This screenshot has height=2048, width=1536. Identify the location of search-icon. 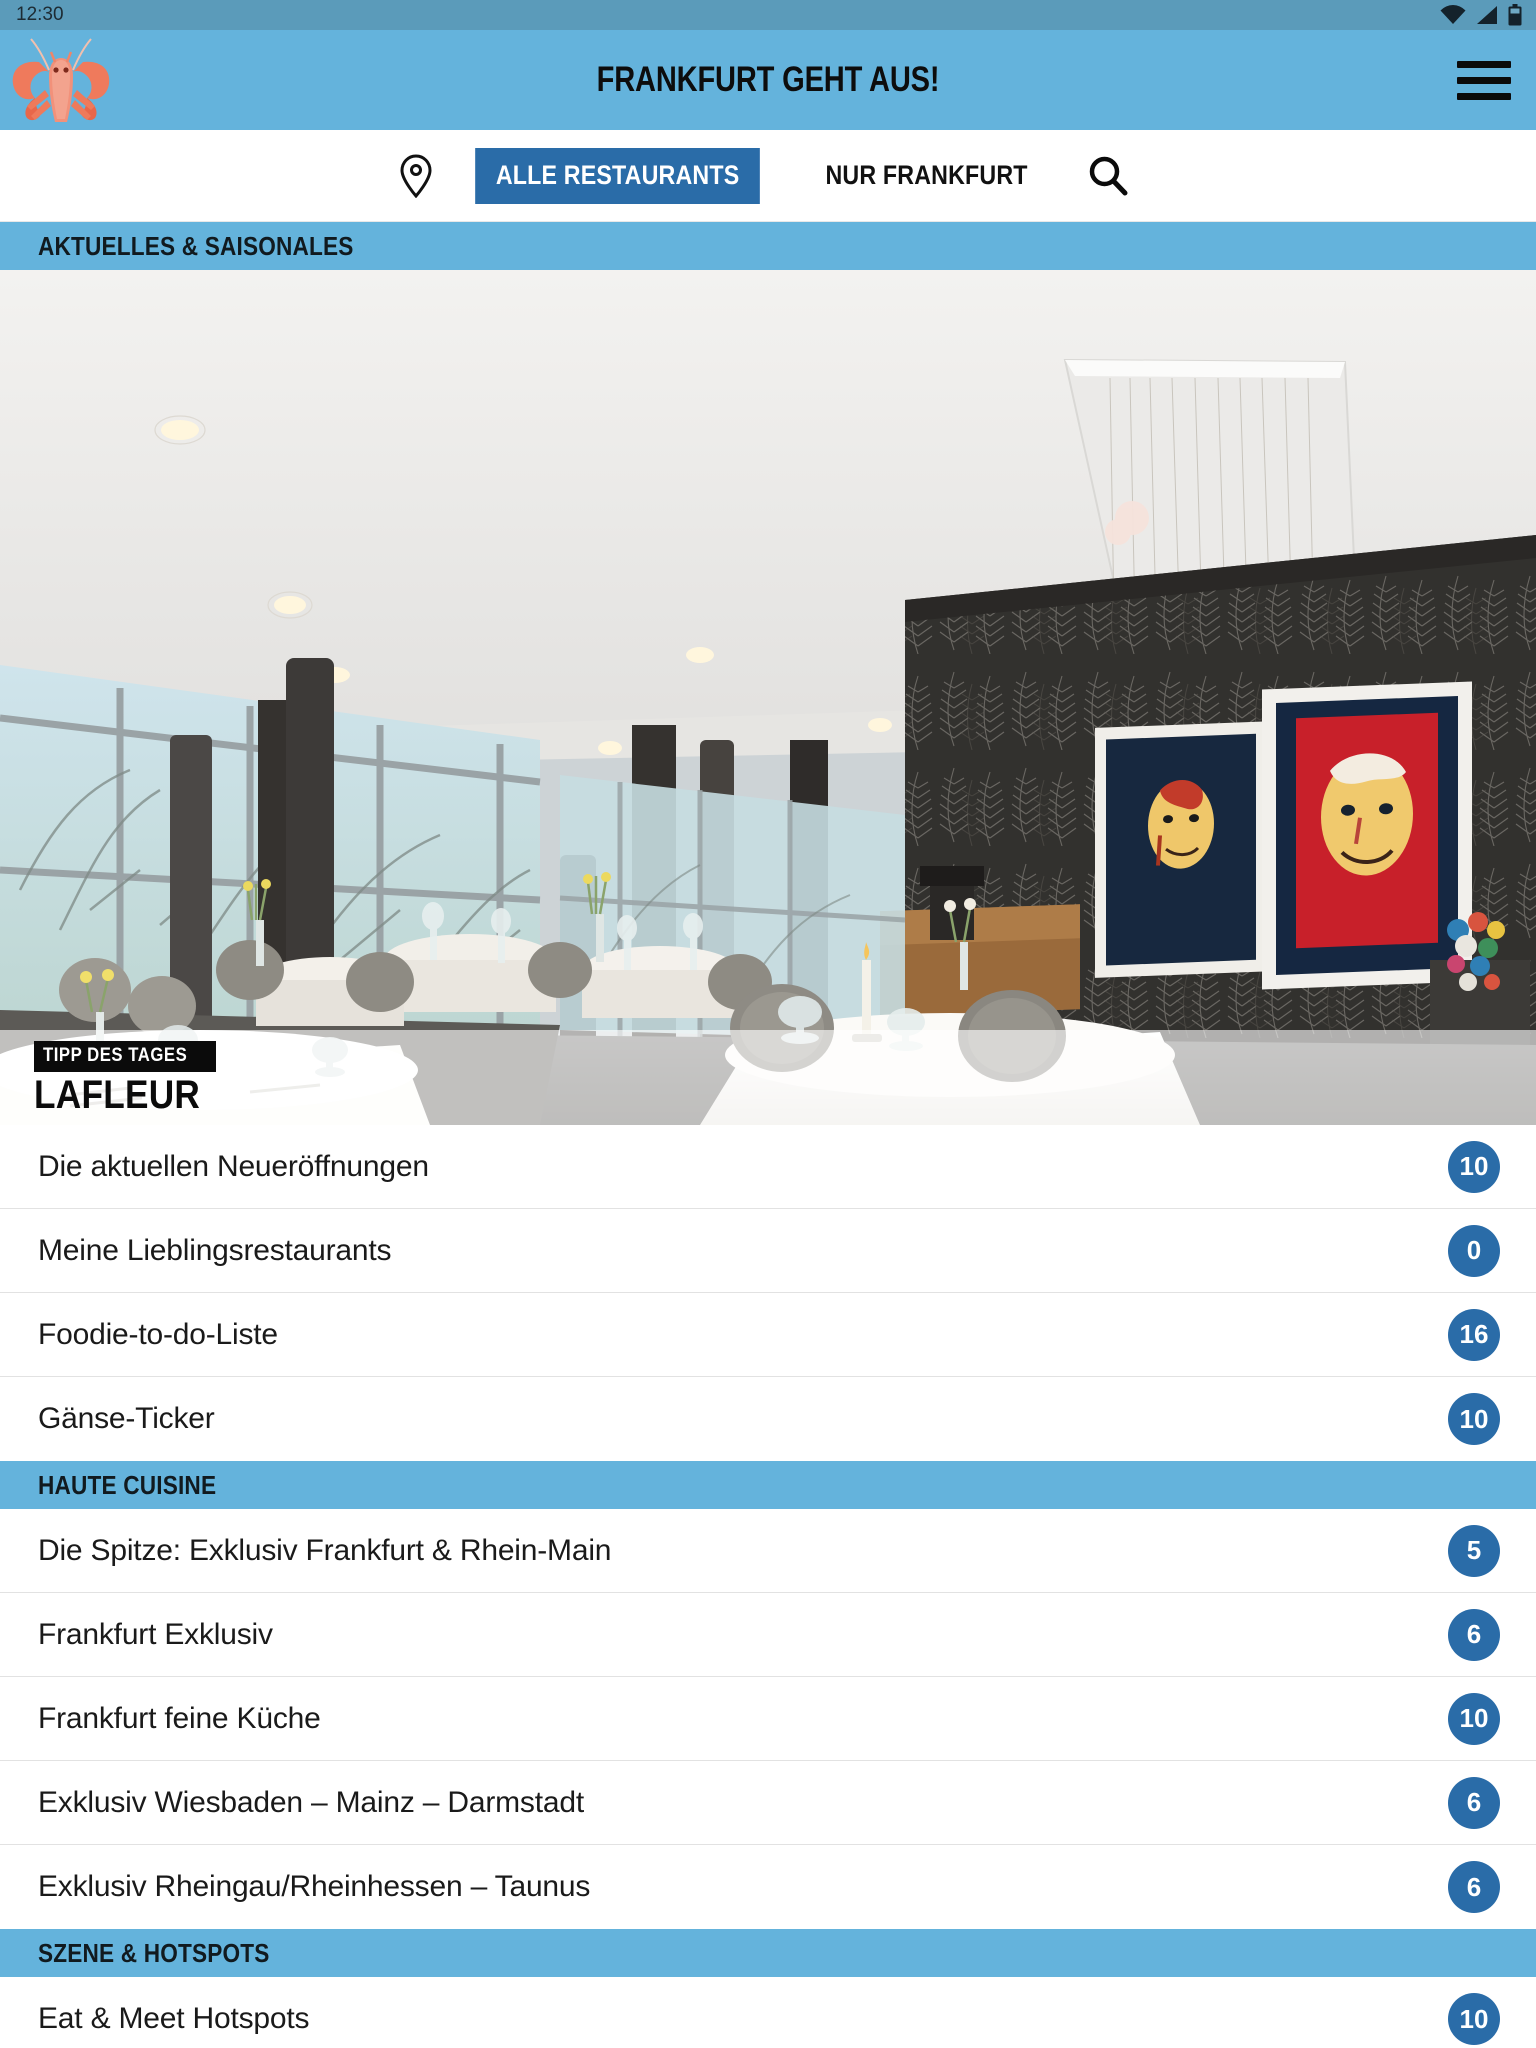
(1108, 176).